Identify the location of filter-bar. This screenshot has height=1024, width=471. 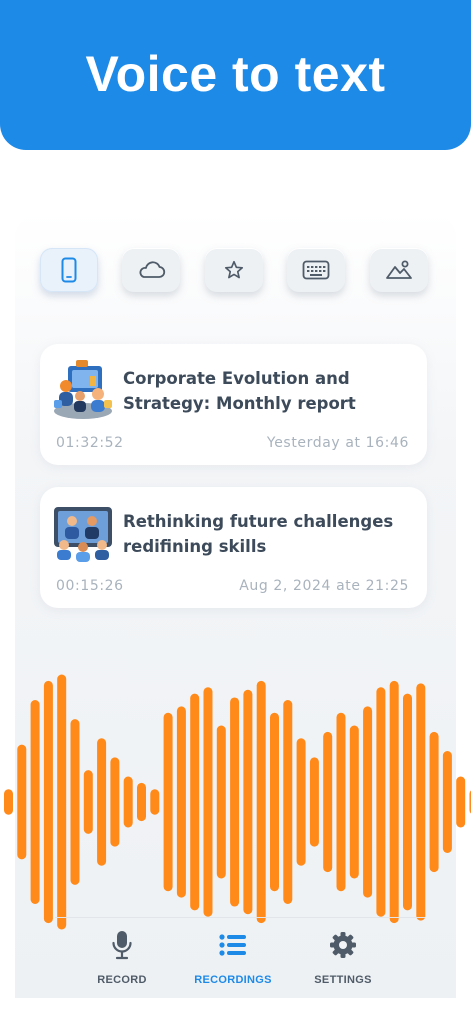
(234, 270).